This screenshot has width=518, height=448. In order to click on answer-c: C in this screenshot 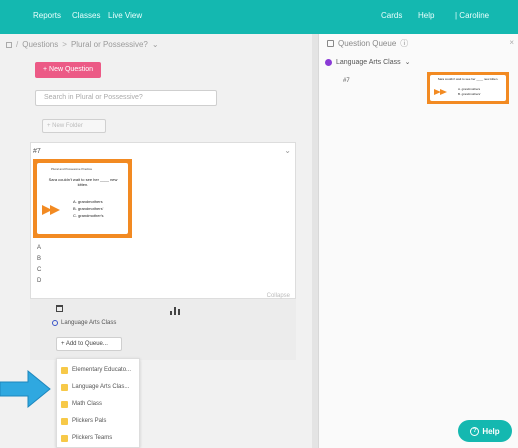, I will do `click(39, 270)`.